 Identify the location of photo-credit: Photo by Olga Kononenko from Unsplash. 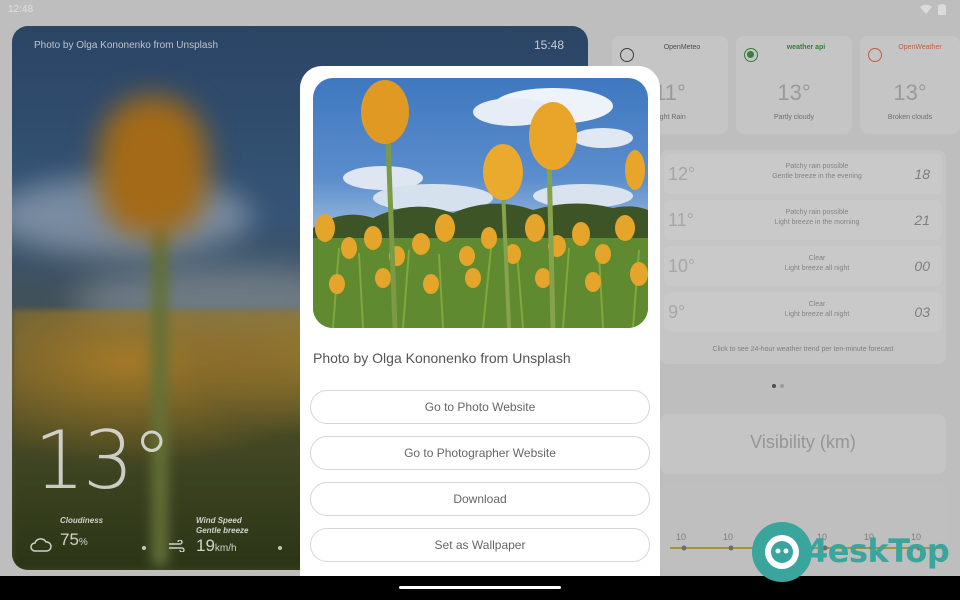
(442, 358).